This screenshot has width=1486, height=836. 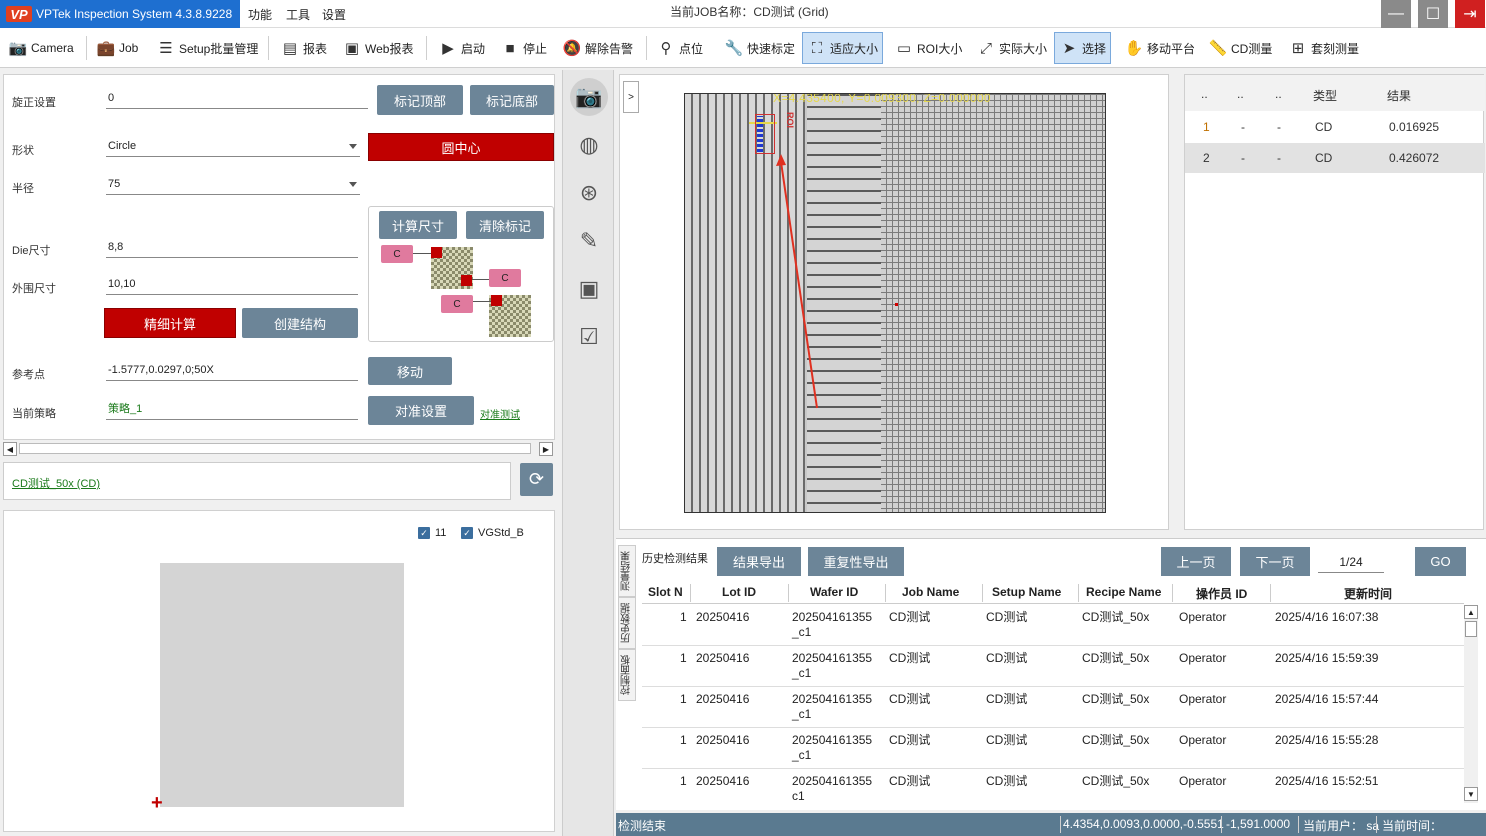 What do you see at coordinates (1011, 48) in the screenshot?
I see `actual-size-button: ⤢ 实际大小` at bounding box center [1011, 48].